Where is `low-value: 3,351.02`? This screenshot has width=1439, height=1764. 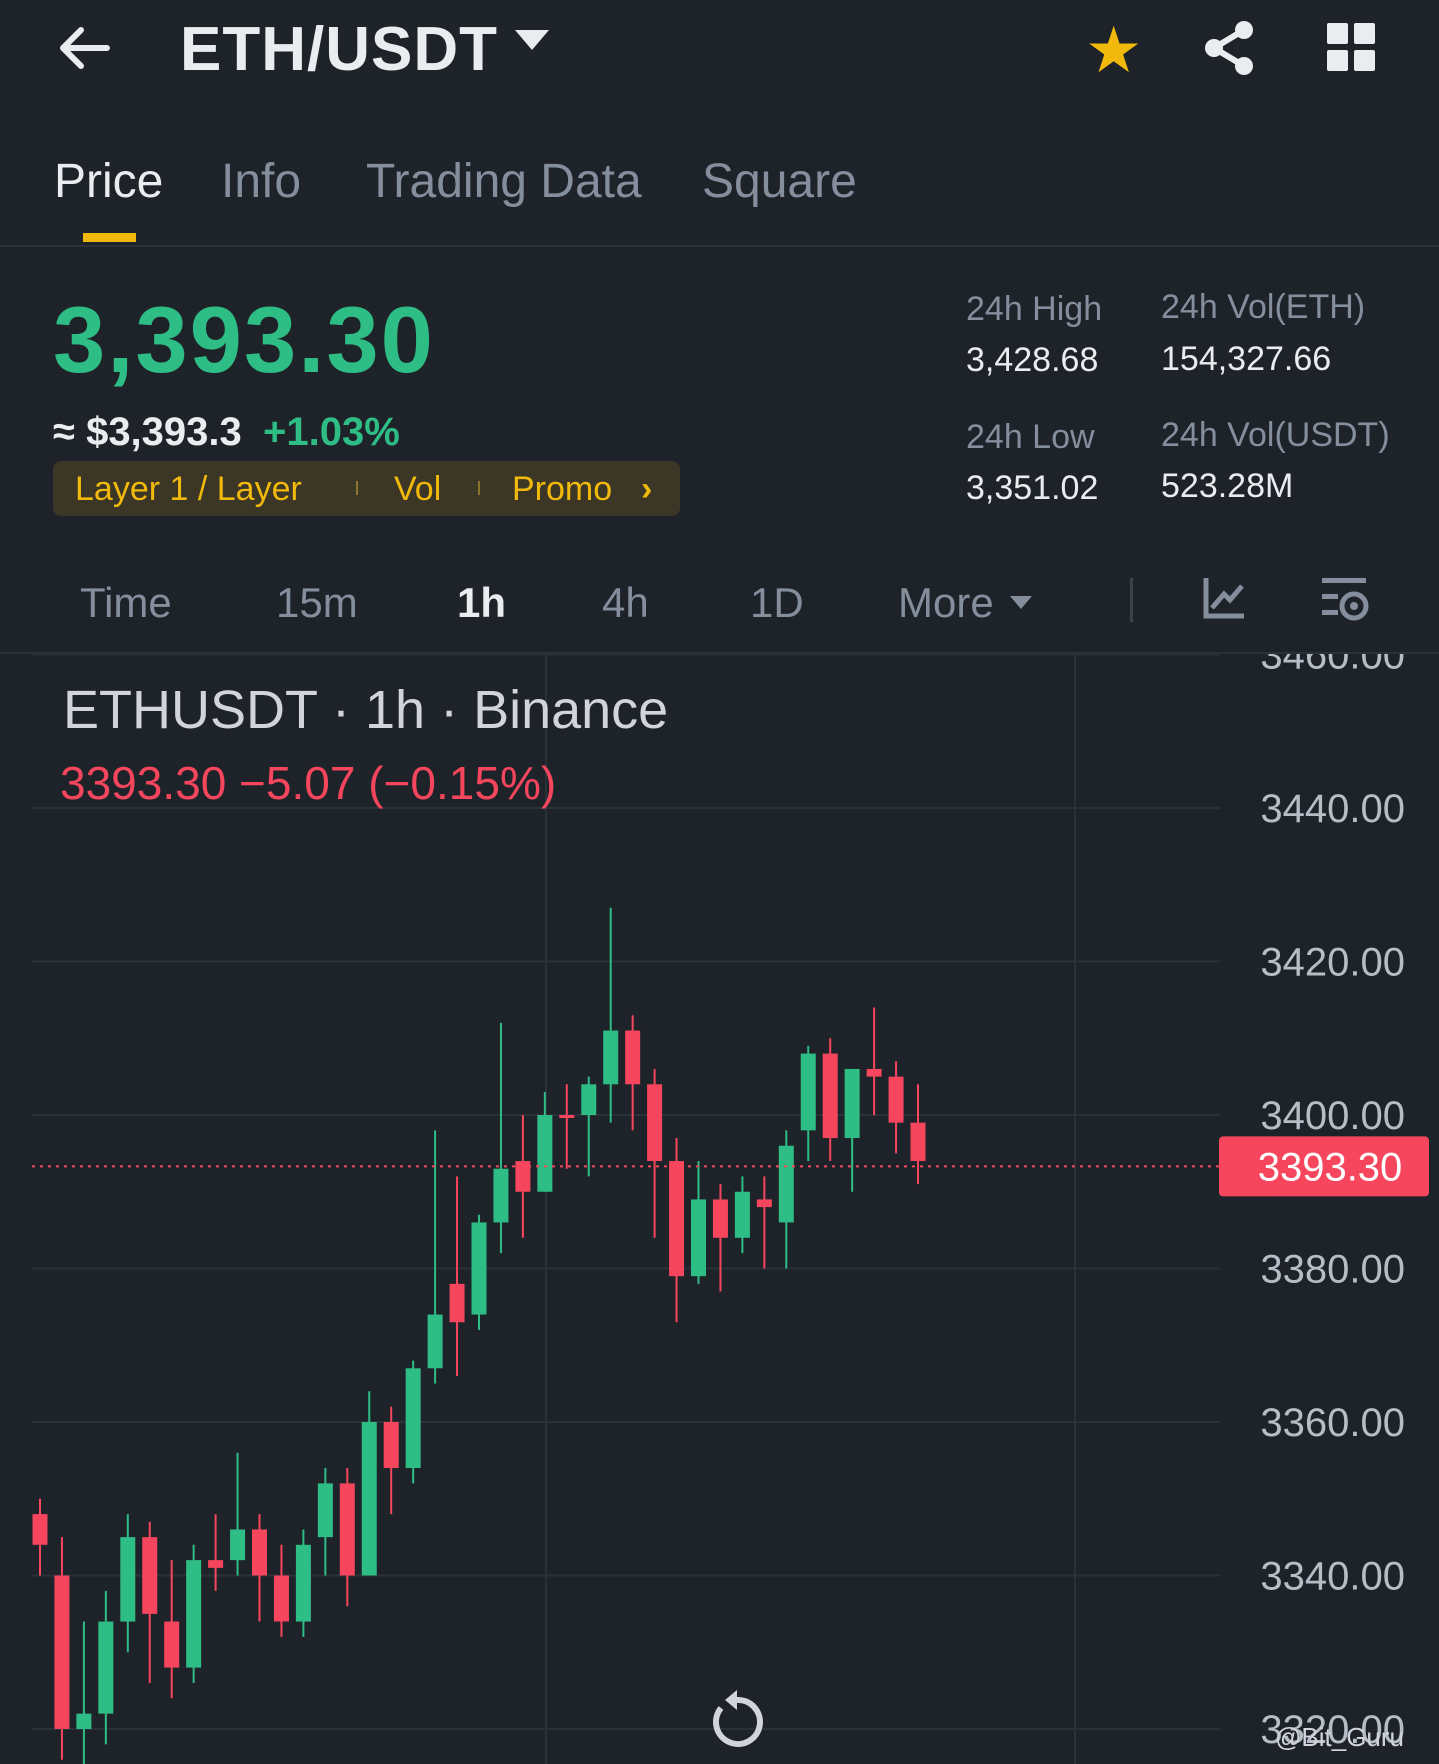 low-value: 3,351.02 is located at coordinates (1032, 488).